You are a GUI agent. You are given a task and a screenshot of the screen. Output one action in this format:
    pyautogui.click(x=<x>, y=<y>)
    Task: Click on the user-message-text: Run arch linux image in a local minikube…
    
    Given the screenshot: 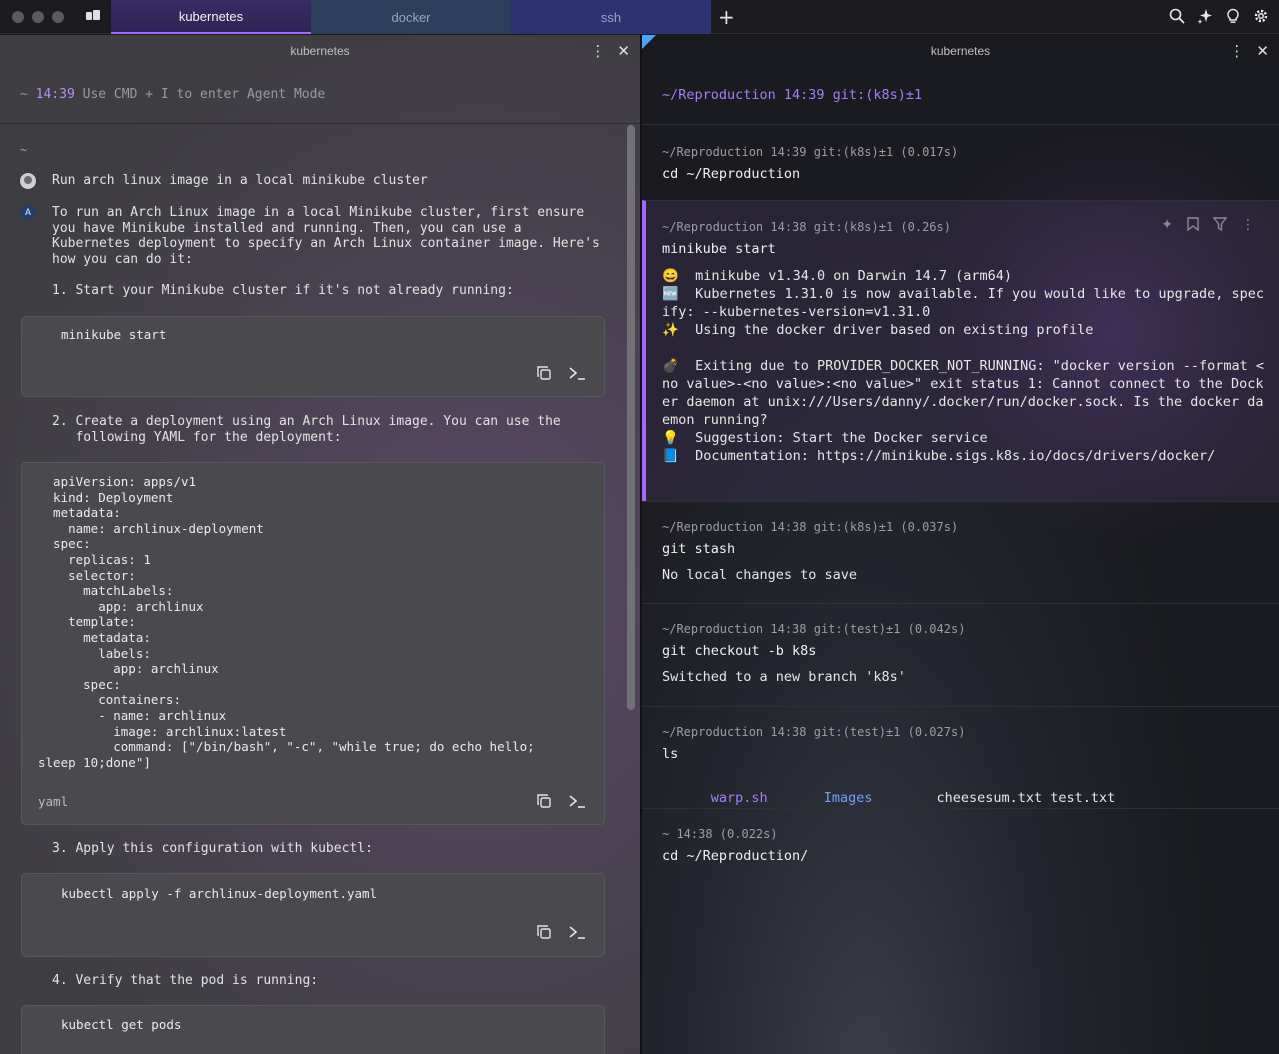 What is the action you would take?
    pyautogui.click(x=240, y=180)
    